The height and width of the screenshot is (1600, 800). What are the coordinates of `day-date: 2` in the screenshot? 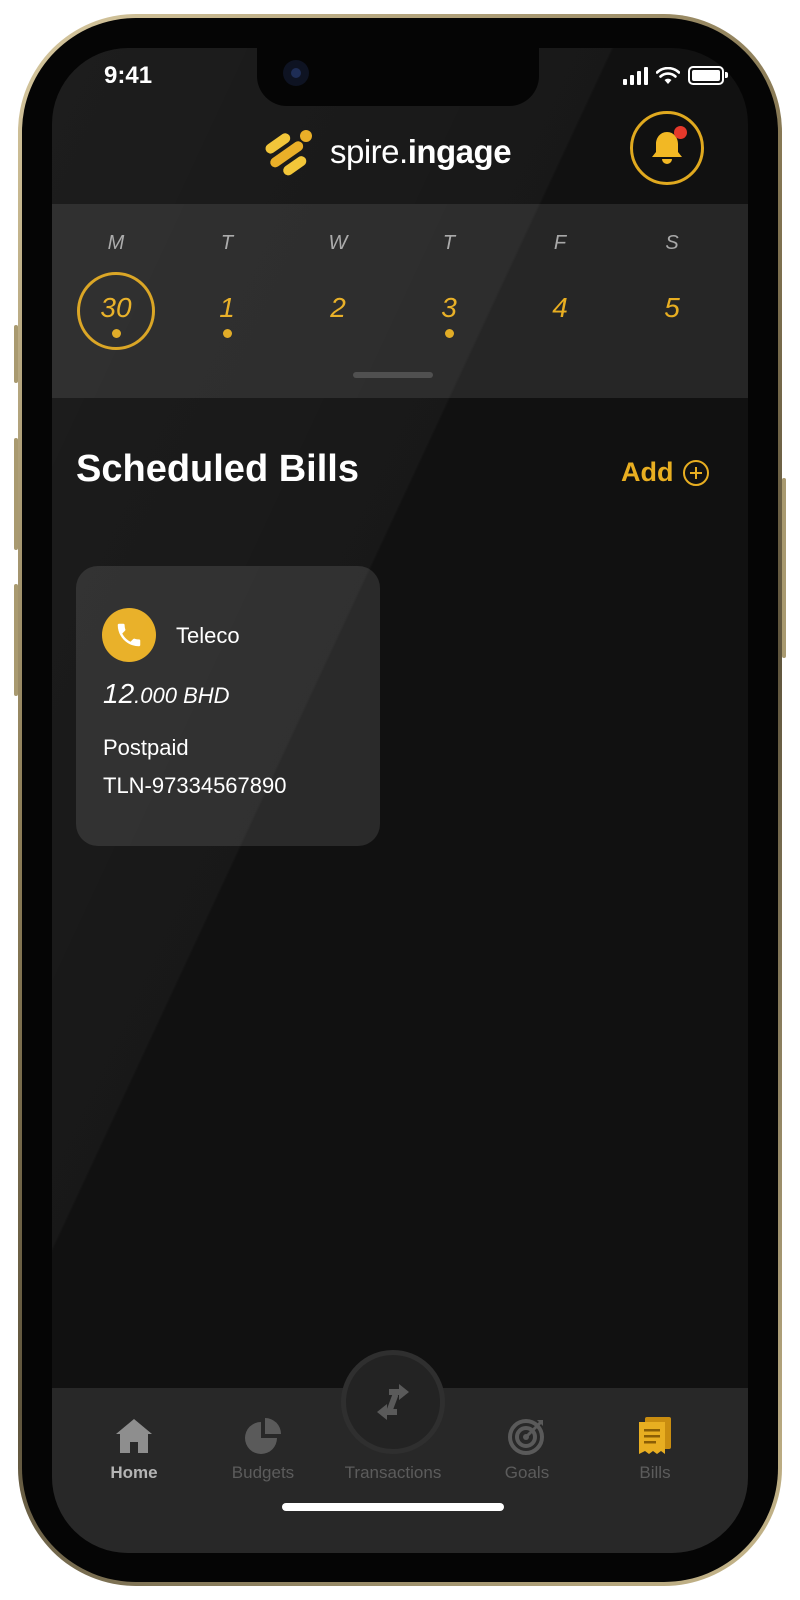 It's located at (338, 307).